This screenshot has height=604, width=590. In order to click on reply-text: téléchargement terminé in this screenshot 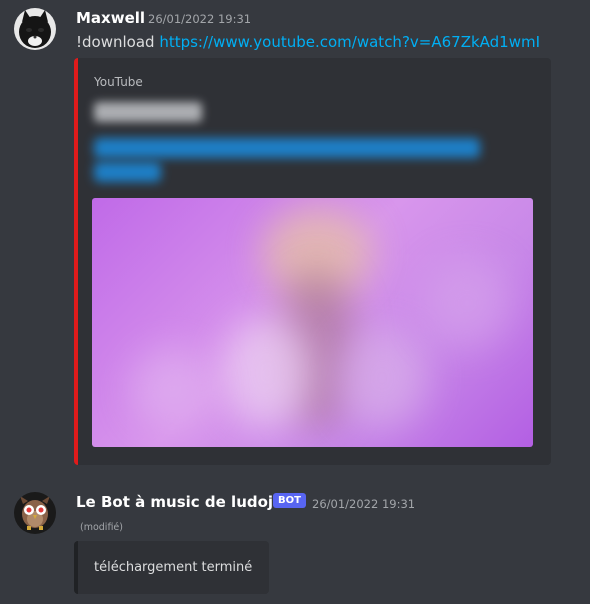, I will do `click(173, 567)`.